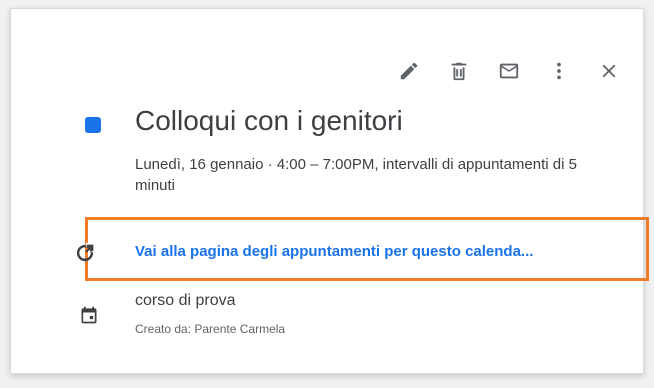 The image size is (654, 388). What do you see at coordinates (185, 300) in the screenshot?
I see `calendar-name: corso di prova` at bounding box center [185, 300].